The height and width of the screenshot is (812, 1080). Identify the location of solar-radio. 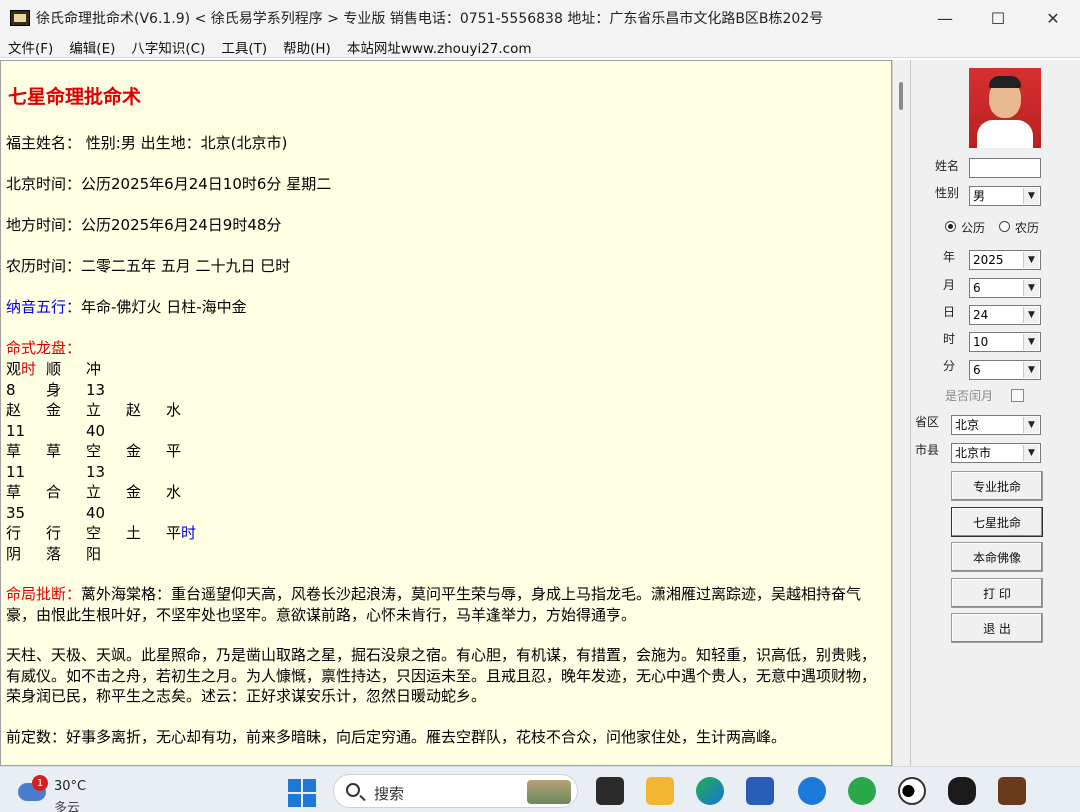
(950, 226).